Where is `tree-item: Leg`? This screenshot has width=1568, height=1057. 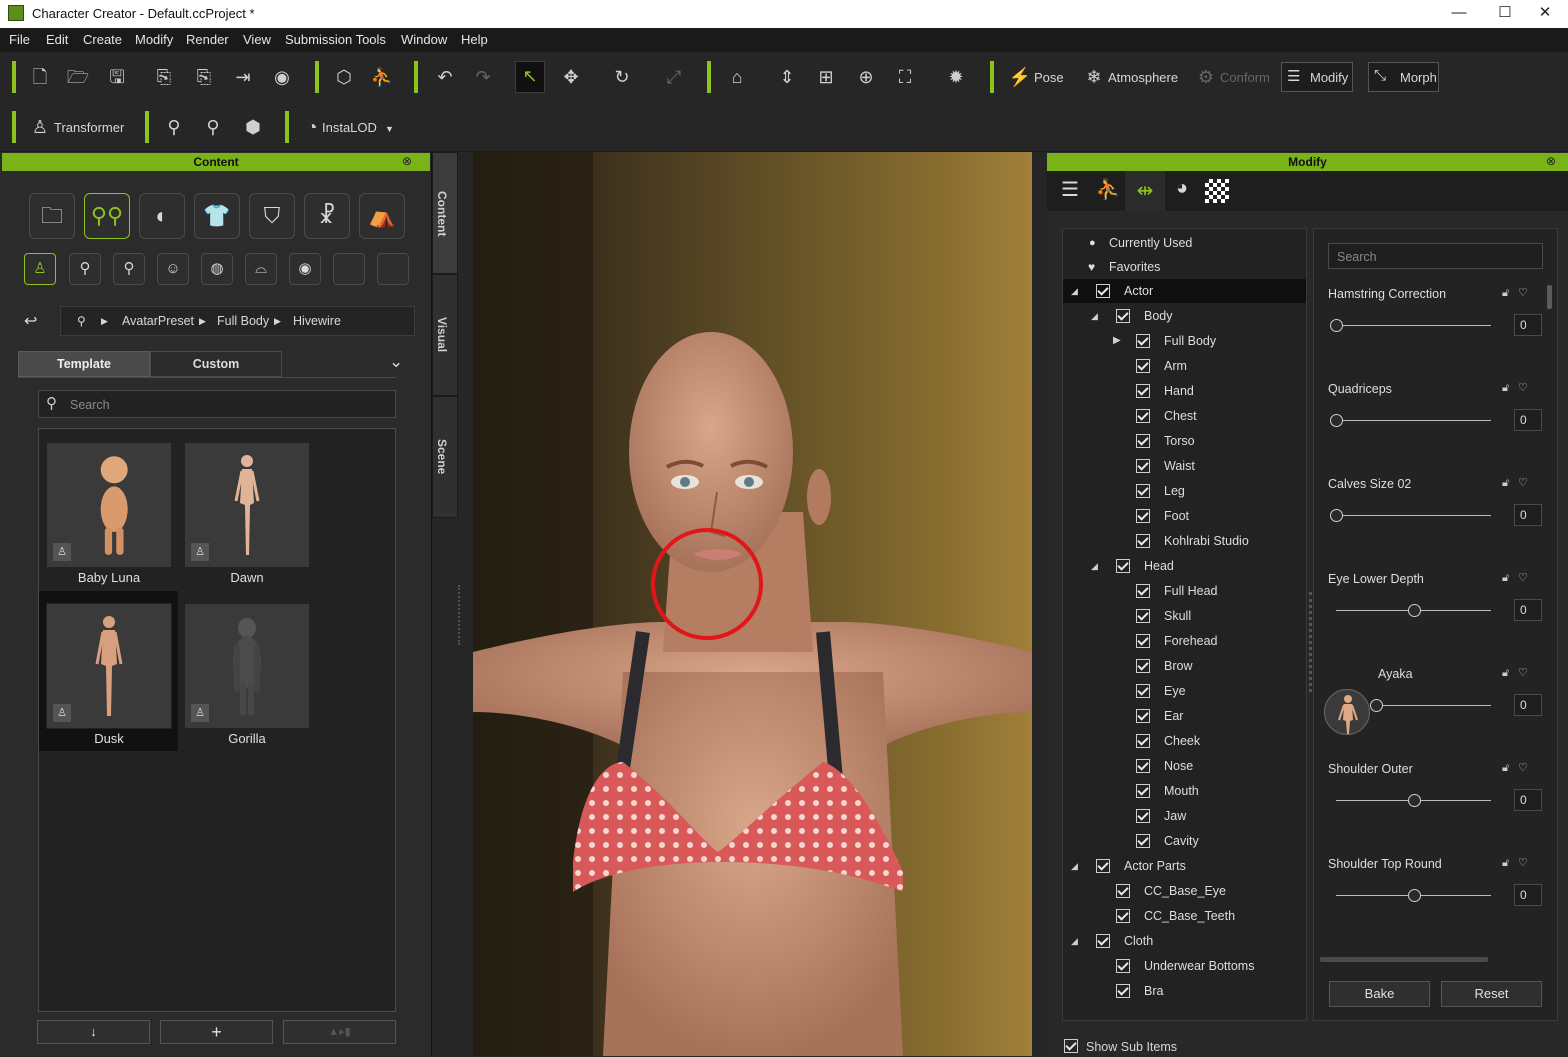 tree-item: Leg is located at coordinates (1184, 491).